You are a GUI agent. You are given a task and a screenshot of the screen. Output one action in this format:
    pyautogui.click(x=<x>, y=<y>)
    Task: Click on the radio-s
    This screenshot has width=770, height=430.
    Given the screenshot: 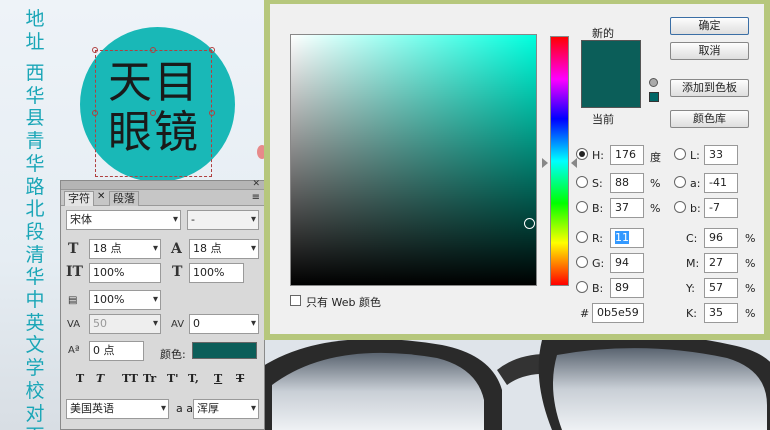 What is the action you would take?
    pyautogui.click(x=582, y=182)
    